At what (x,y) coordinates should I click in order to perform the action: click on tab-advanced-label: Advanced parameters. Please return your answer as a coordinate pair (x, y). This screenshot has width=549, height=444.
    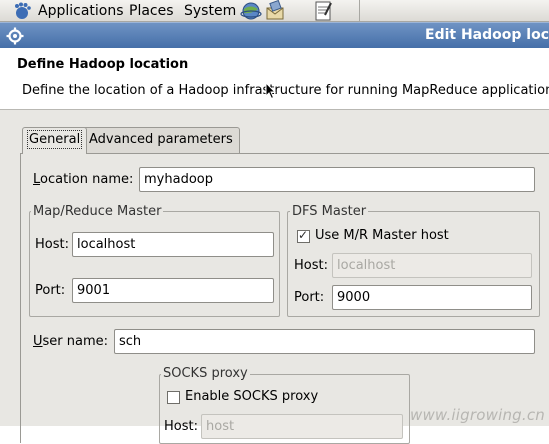
    Looking at the image, I should click on (161, 139).